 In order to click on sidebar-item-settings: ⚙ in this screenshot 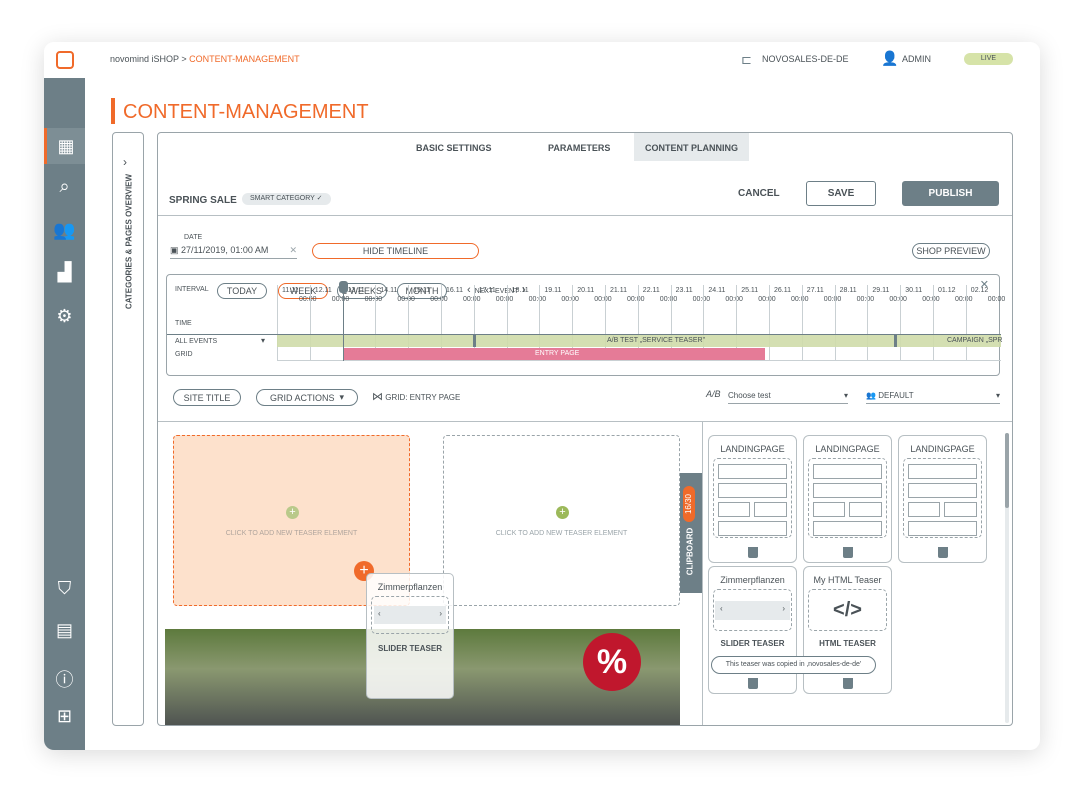, I will do `click(64, 316)`.